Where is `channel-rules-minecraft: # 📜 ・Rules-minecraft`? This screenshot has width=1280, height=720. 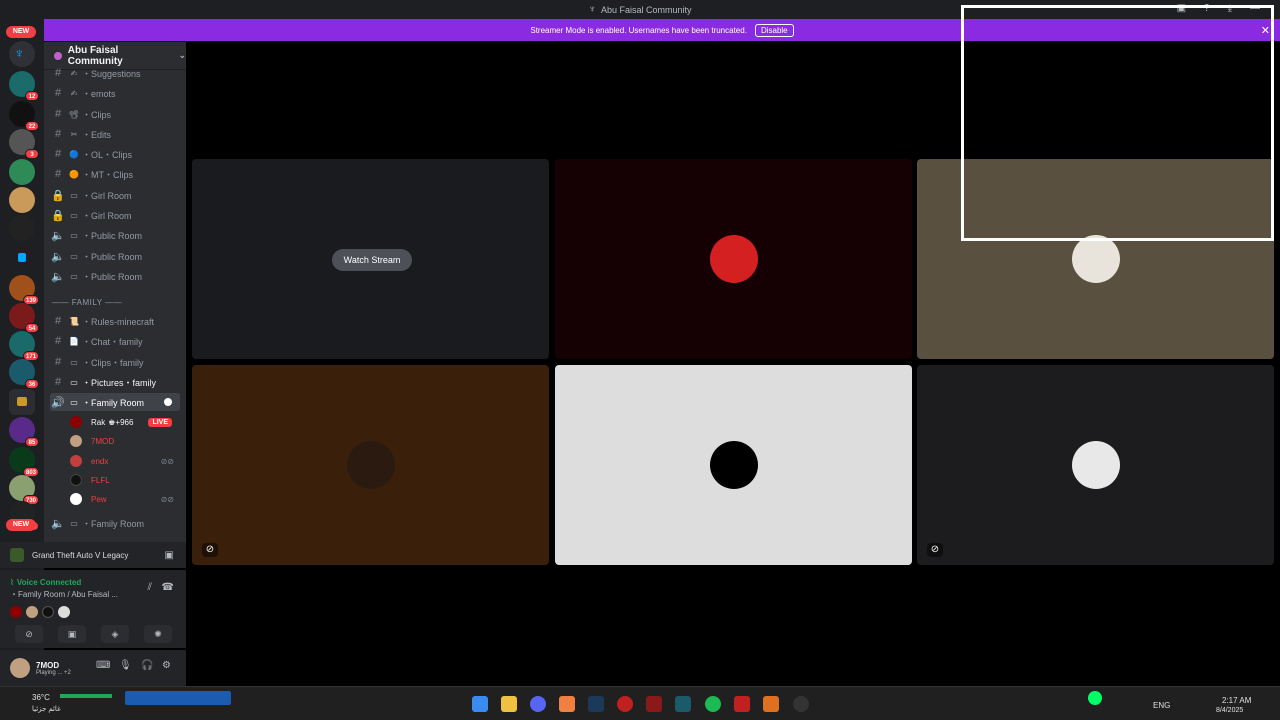
channel-rules-minecraft: # 📜 ・Rules-minecraft is located at coordinates (115, 321).